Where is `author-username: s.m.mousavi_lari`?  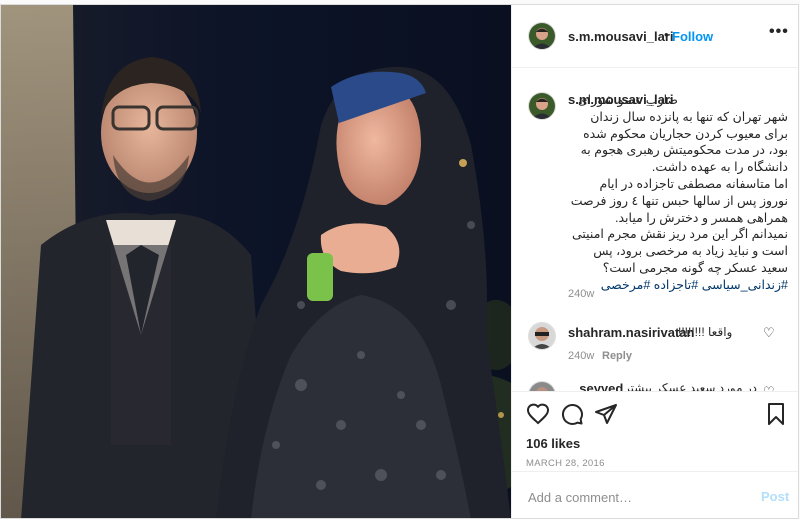 author-username: s.m.mousavi_lari is located at coordinates (621, 36).